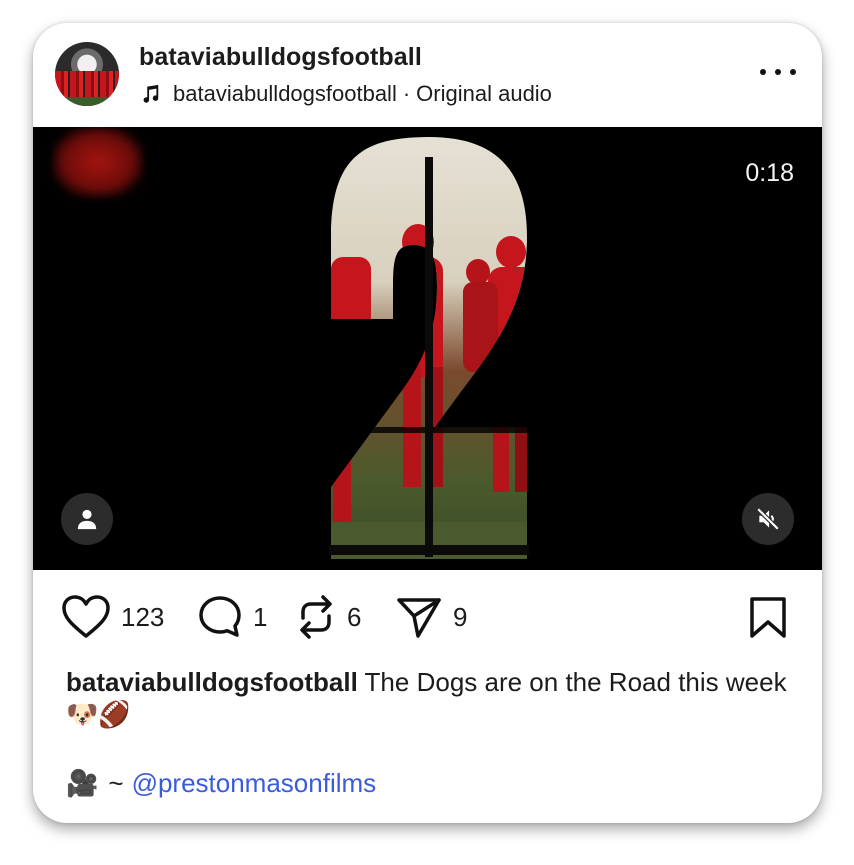 This screenshot has width=854, height=865. What do you see at coordinates (220, 616) in the screenshot?
I see `comment-bubble-icon` at bounding box center [220, 616].